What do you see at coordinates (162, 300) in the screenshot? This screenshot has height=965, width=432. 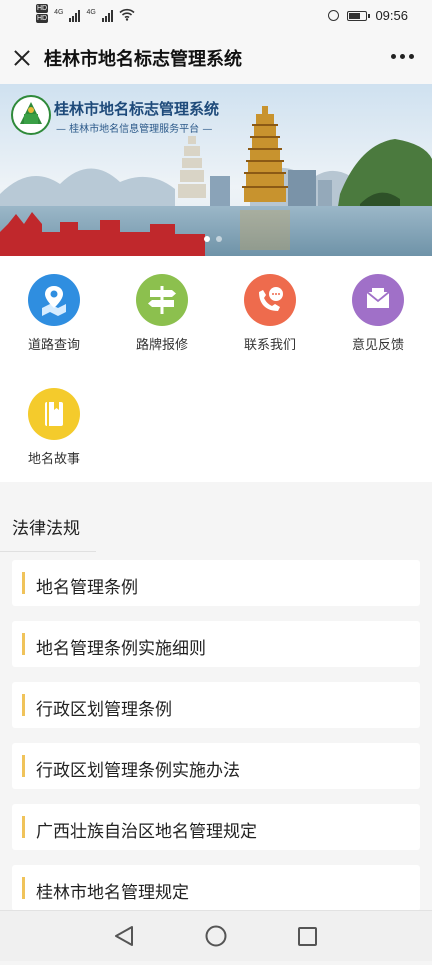 I see `signpost-icon` at bounding box center [162, 300].